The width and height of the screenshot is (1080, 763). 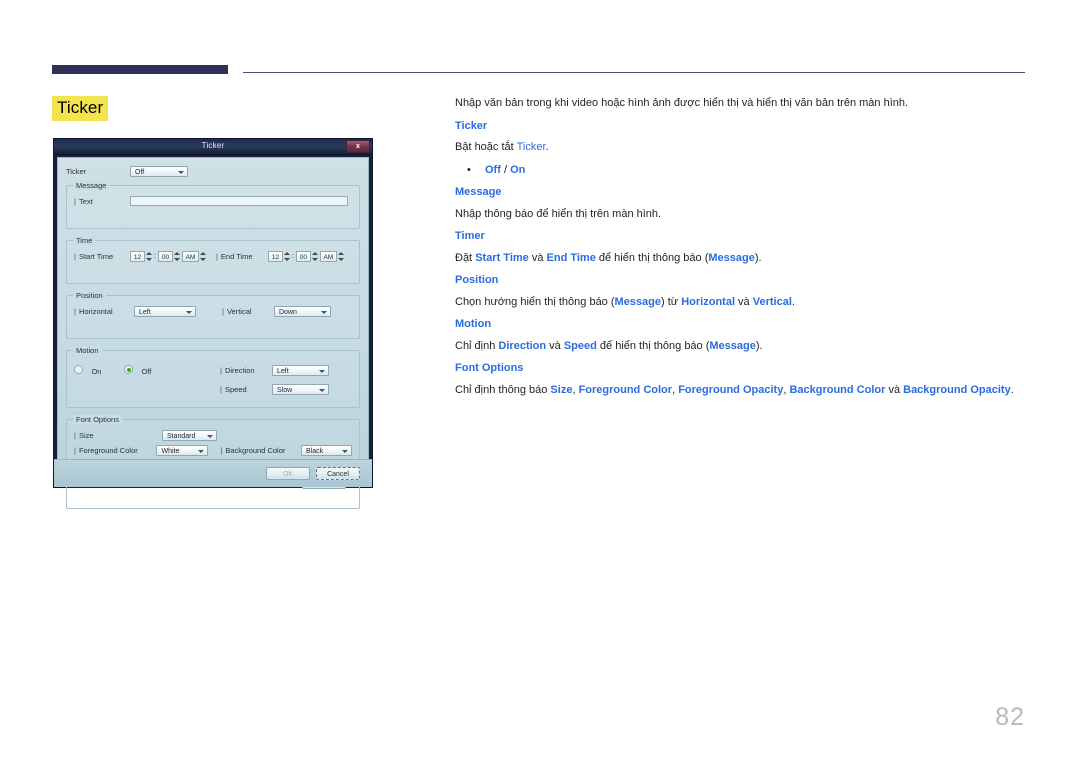 What do you see at coordinates (328, 256) in the screenshot?
I see `end-meridiem-field: AM` at bounding box center [328, 256].